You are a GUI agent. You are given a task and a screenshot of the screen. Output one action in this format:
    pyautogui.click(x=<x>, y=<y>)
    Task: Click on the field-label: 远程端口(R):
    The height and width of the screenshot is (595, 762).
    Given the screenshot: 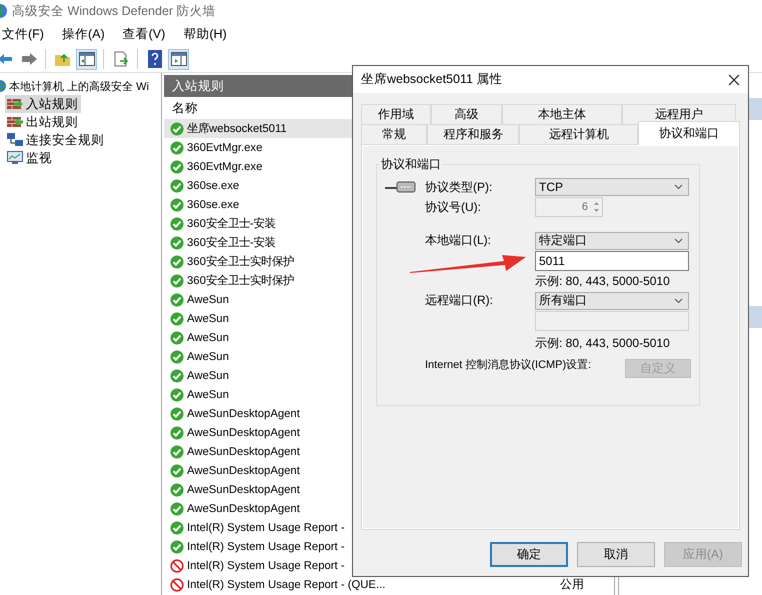 What is the action you would take?
    pyautogui.click(x=459, y=300)
    